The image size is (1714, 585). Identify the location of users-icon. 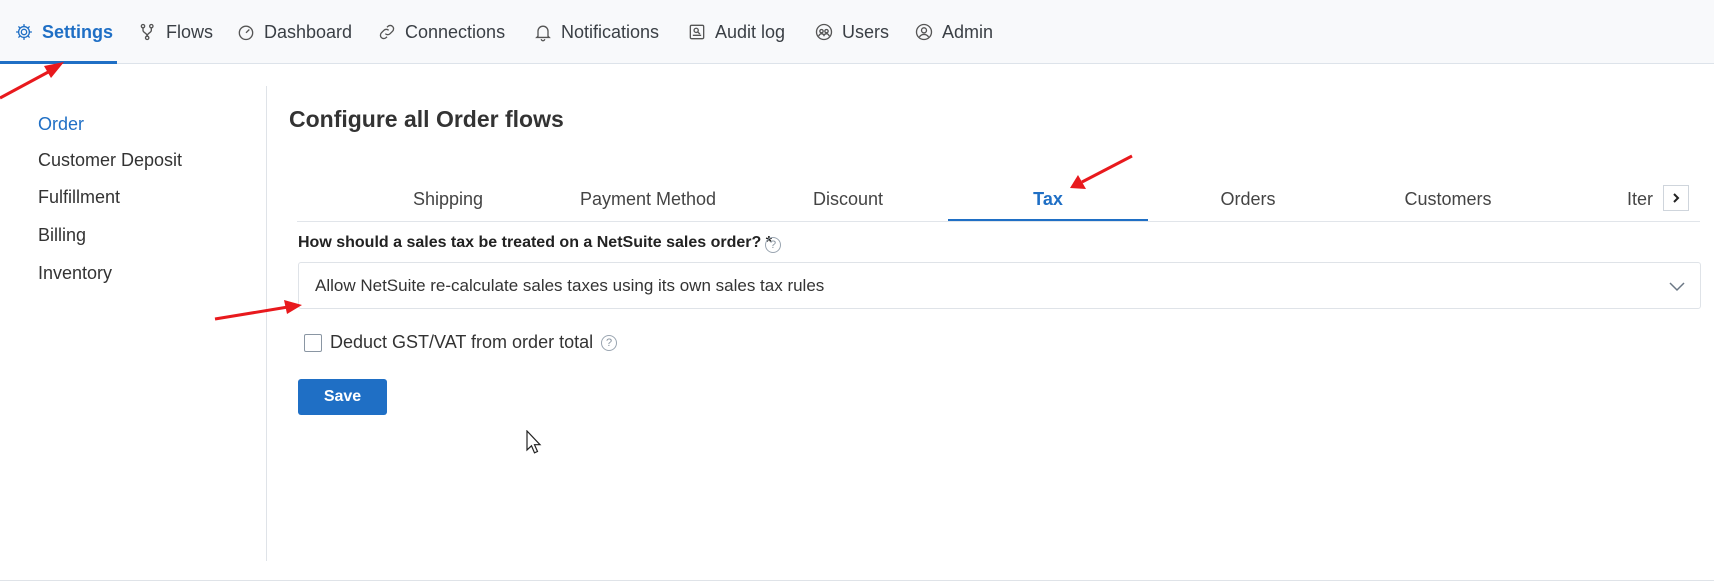
(824, 32).